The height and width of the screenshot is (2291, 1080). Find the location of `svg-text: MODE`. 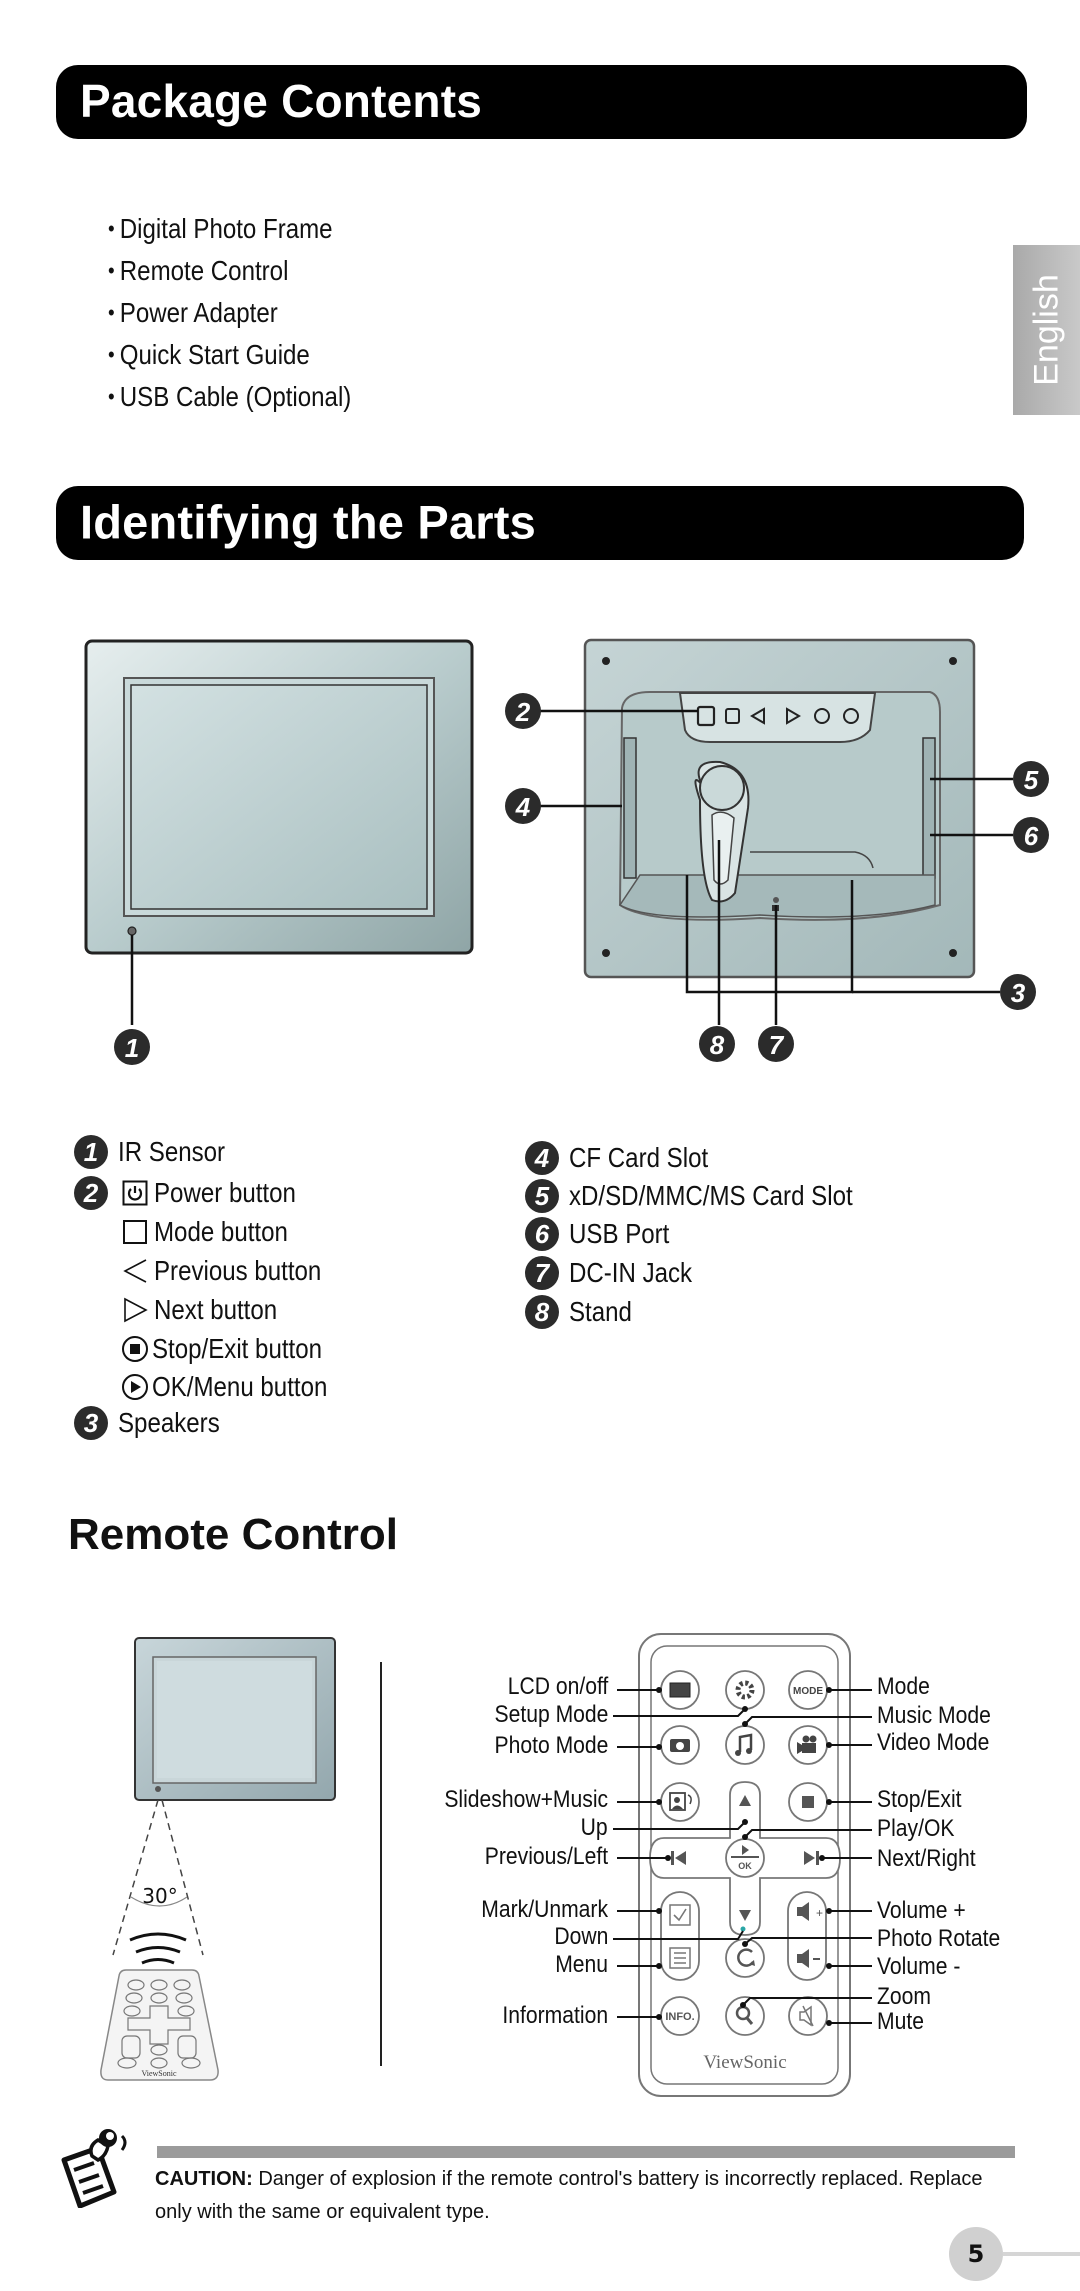

svg-text: MODE is located at coordinates (808, 1691).